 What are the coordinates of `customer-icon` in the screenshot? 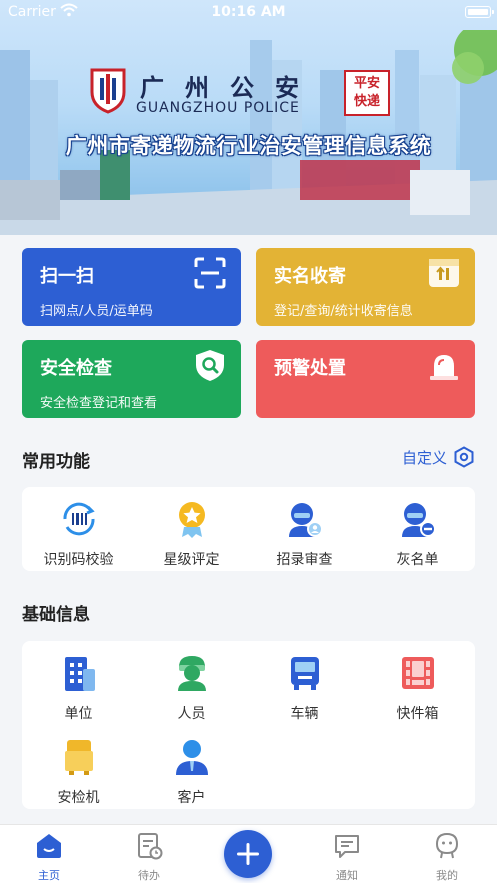 It's located at (191, 757).